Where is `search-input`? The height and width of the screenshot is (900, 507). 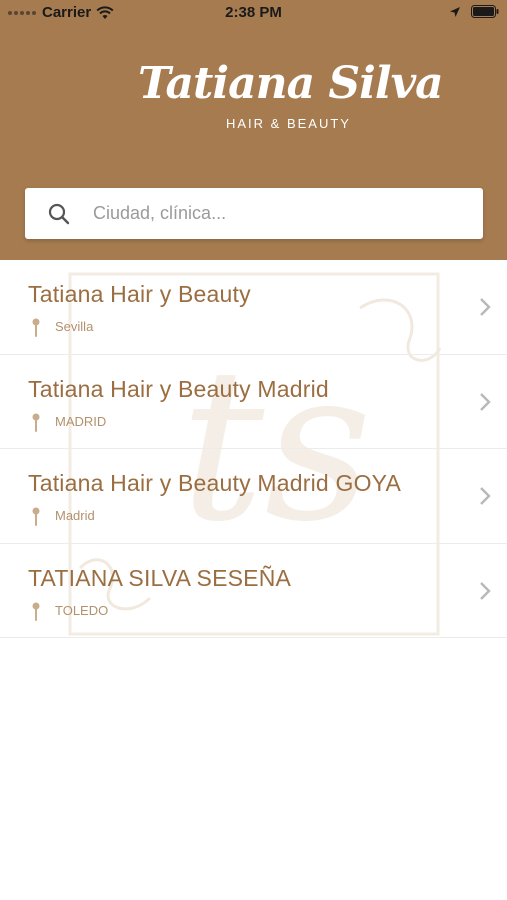 search-input is located at coordinates (278, 213).